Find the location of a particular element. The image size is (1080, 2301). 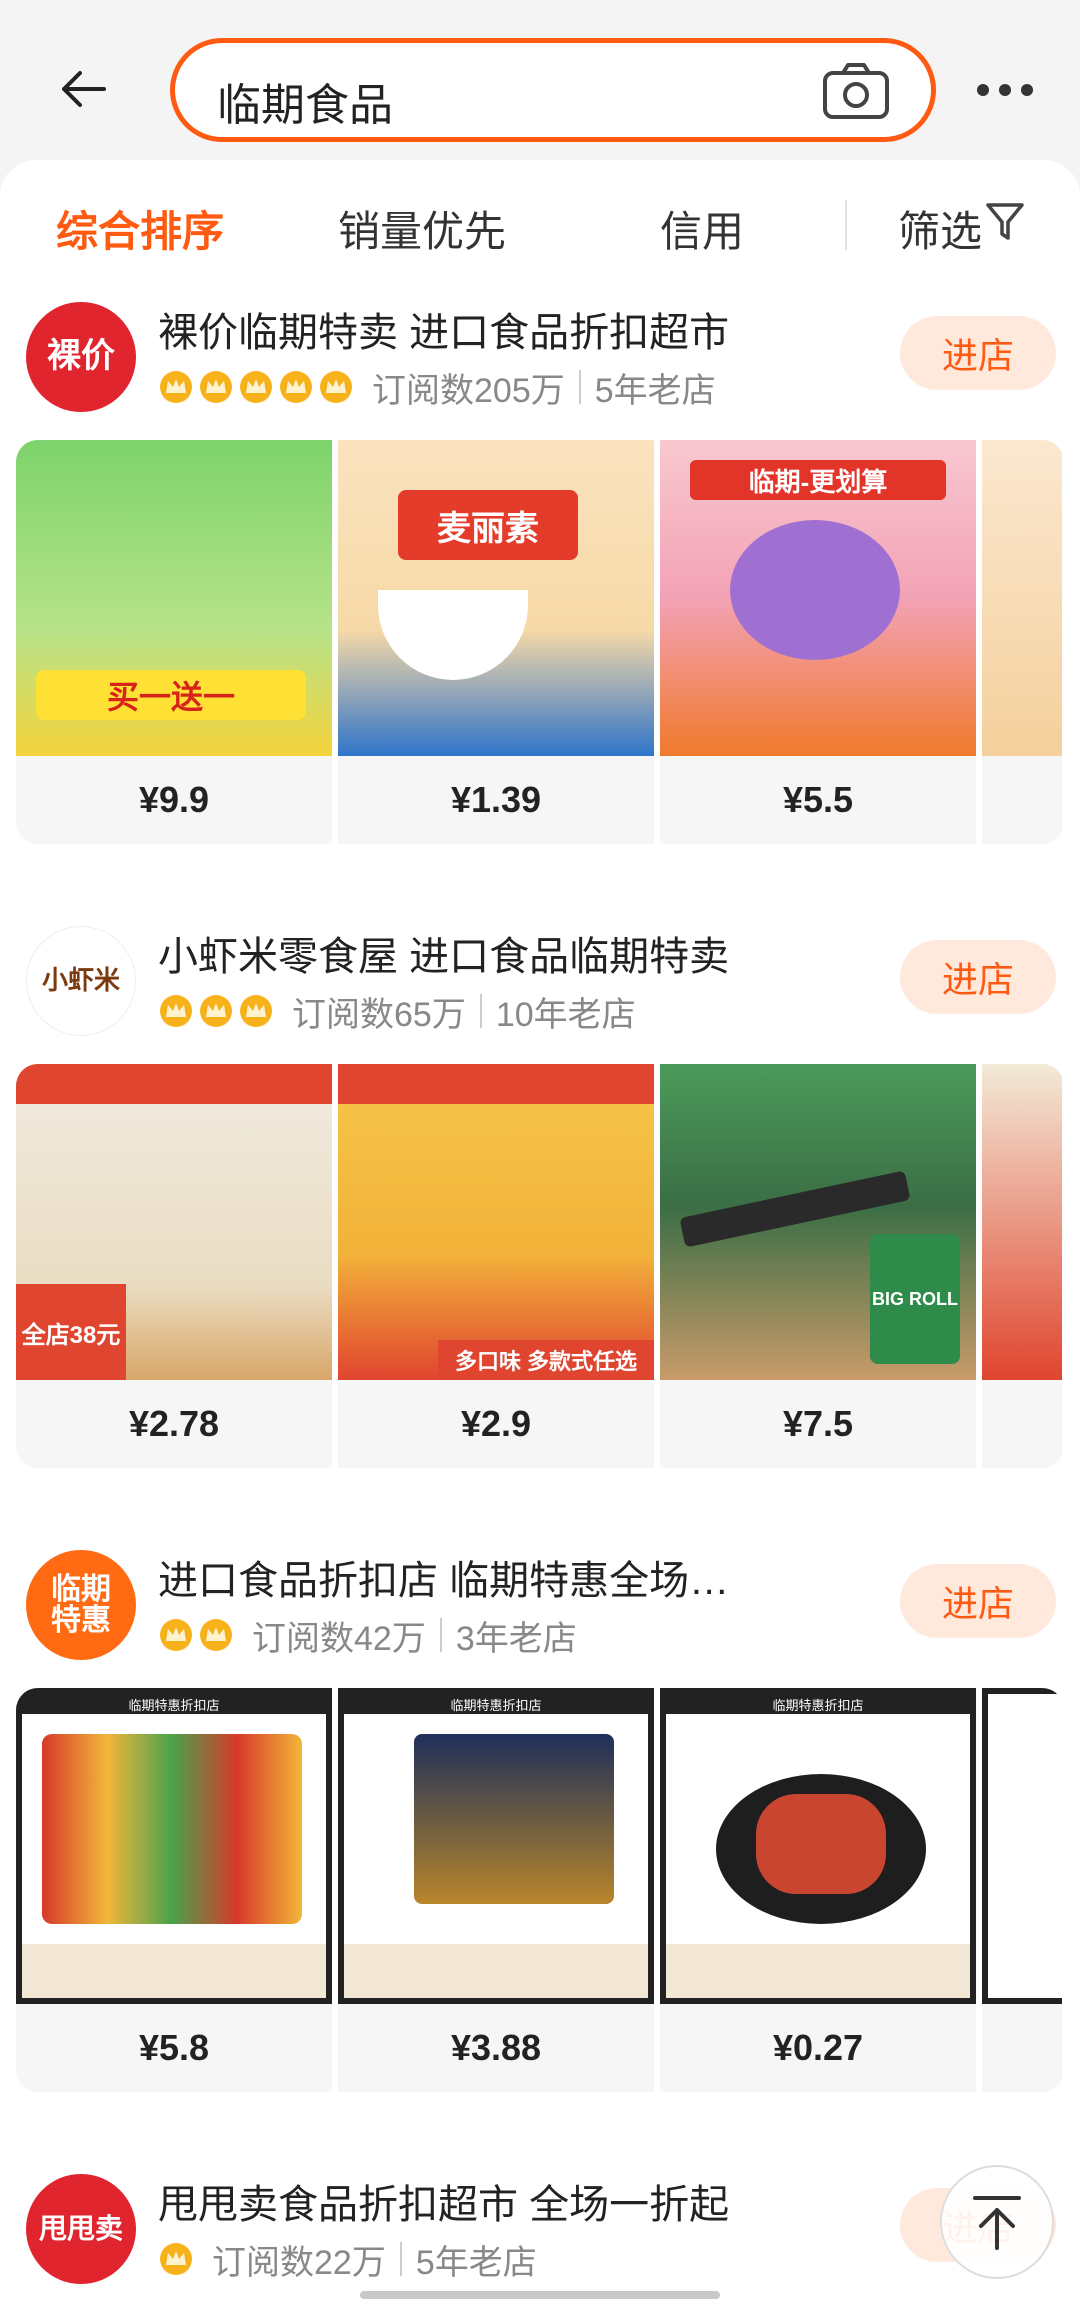

back-to-top-button is located at coordinates (997, 2222).